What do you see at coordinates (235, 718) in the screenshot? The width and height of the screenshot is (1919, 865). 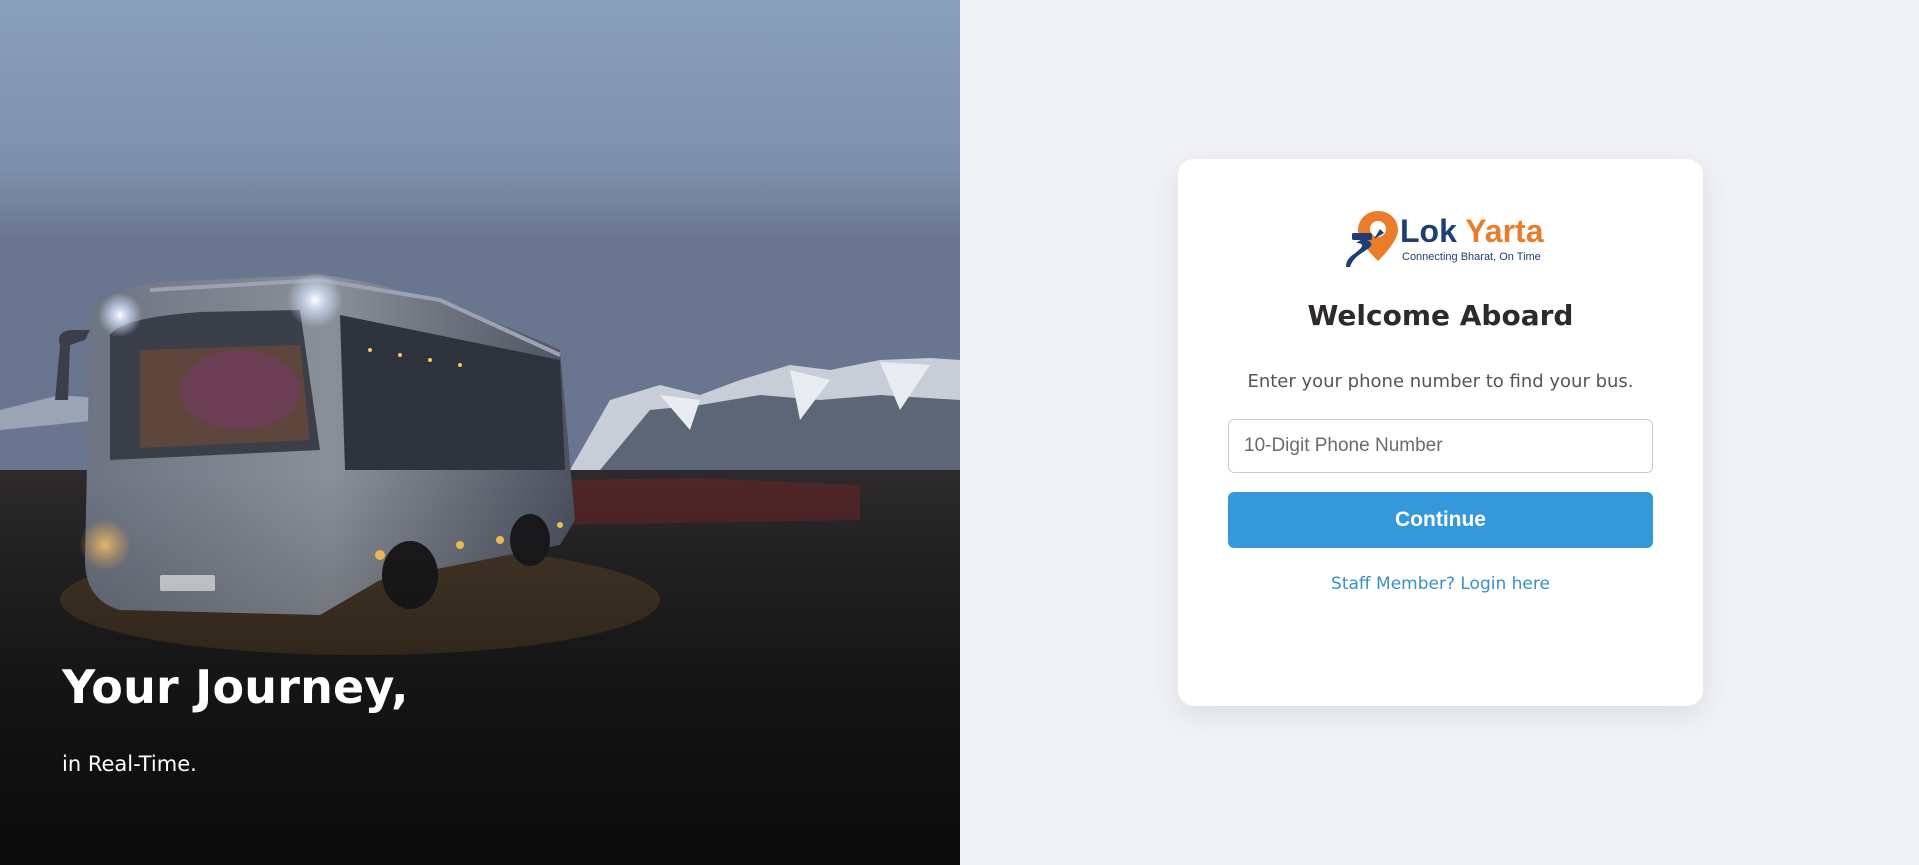 I see `hero-text: Your Journey, in Real-Time.` at bounding box center [235, 718].